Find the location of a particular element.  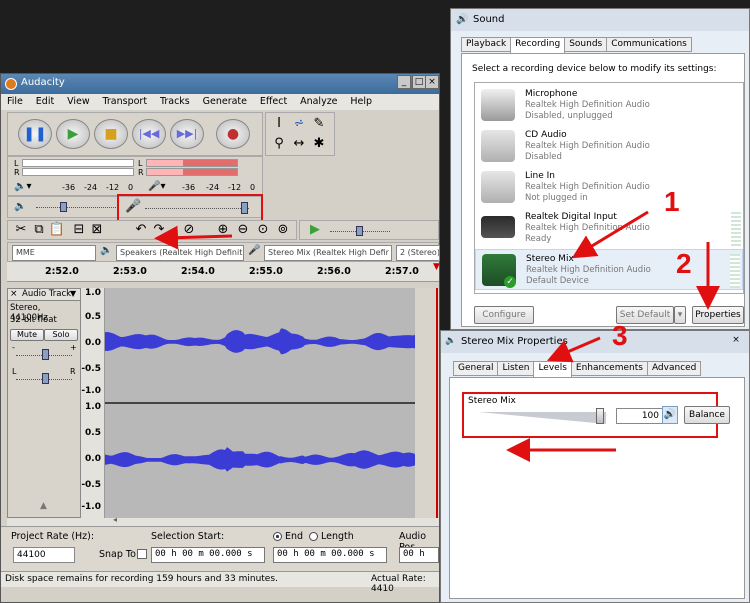

arrow-to-stereo-mix is located at coordinates (610, 234).